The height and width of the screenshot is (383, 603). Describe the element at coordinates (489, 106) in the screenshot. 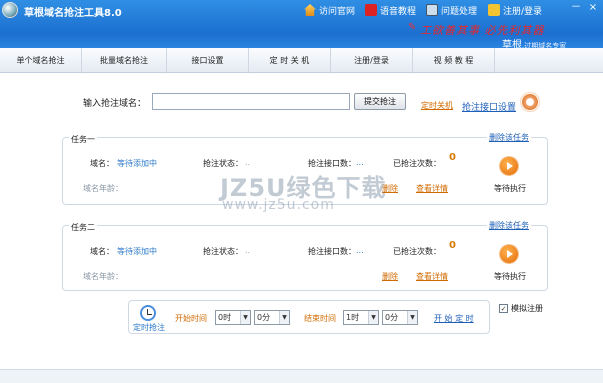

I see `api-settings-link: 抢注接口设置` at that location.